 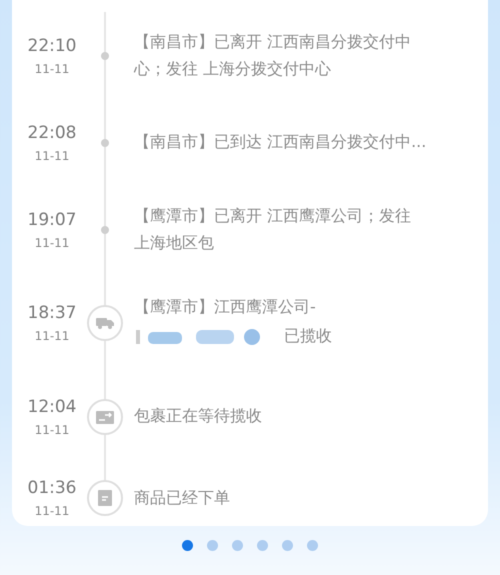 What do you see at coordinates (52, 46) in the screenshot?
I see `event-time: 22:10` at bounding box center [52, 46].